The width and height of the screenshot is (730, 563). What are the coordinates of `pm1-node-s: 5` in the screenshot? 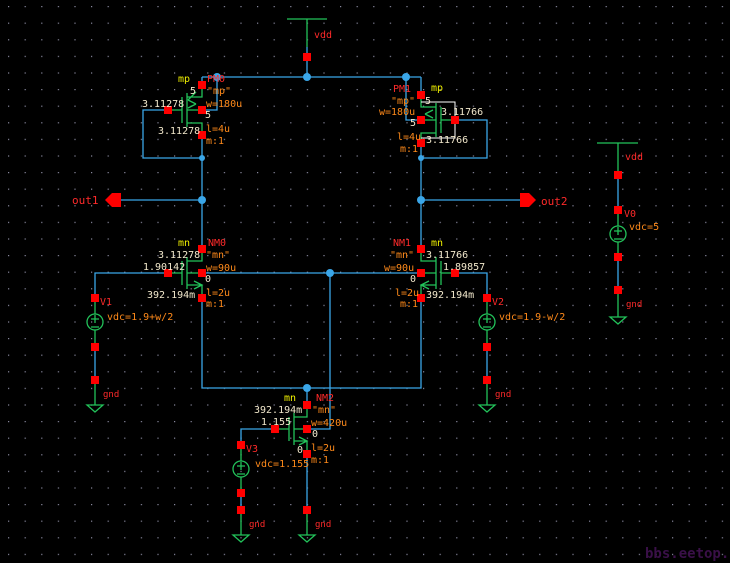 It's located at (428, 101).